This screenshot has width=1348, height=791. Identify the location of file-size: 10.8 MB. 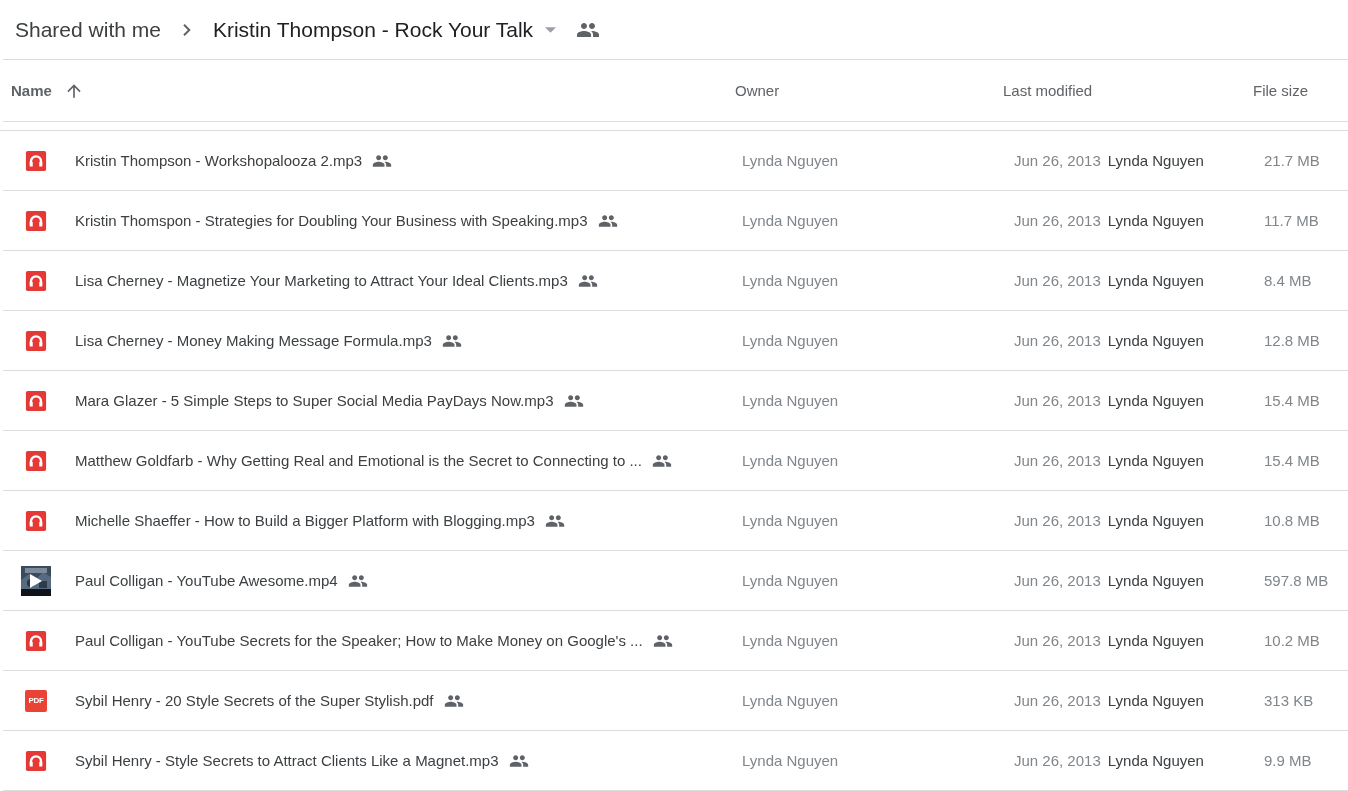
(1292, 520).